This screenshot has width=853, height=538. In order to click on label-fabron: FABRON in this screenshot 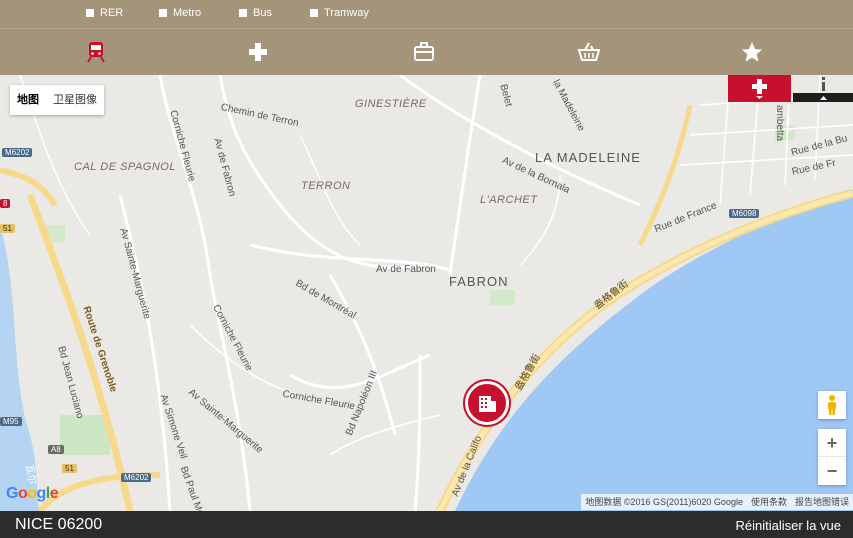, I will do `click(479, 281)`.